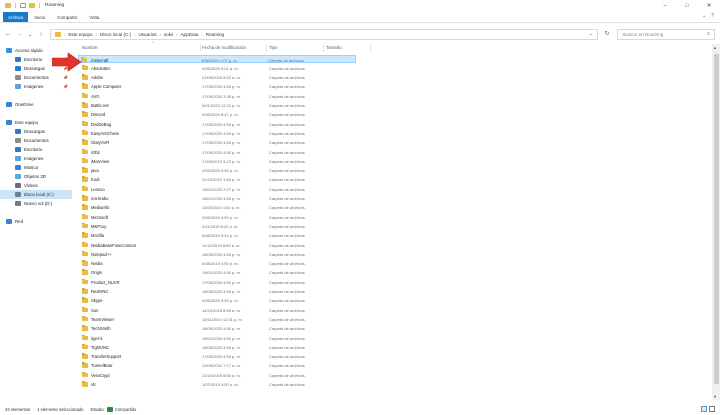 This screenshot has width=720, height=415. What do you see at coordinates (224, 47) in the screenshot?
I see `column-header-date: Fecha de modificación` at bounding box center [224, 47].